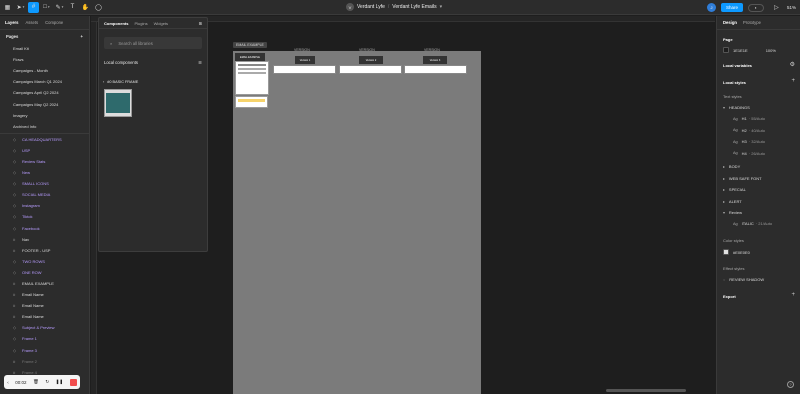 Image resolution: width=800 pixels, height=394 pixels. What do you see at coordinates (44, 338) in the screenshot?
I see `layer-item: ◇ Frame 1` at bounding box center [44, 338].